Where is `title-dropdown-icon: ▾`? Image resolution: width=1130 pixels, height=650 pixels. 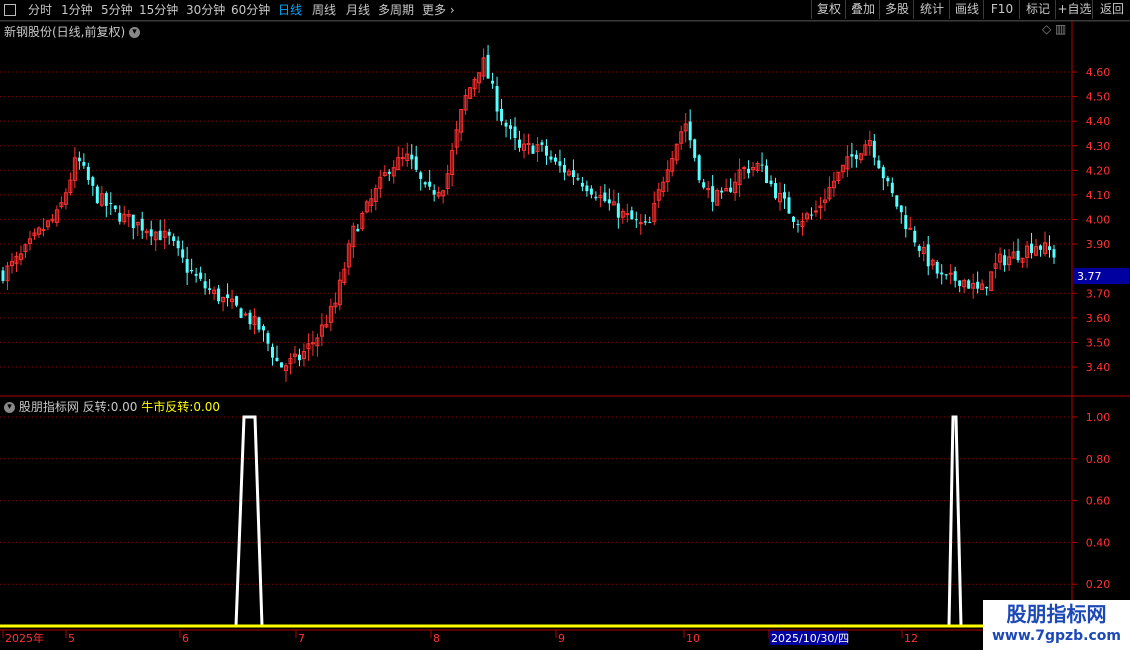 title-dropdown-icon: ▾ is located at coordinates (135, 32).